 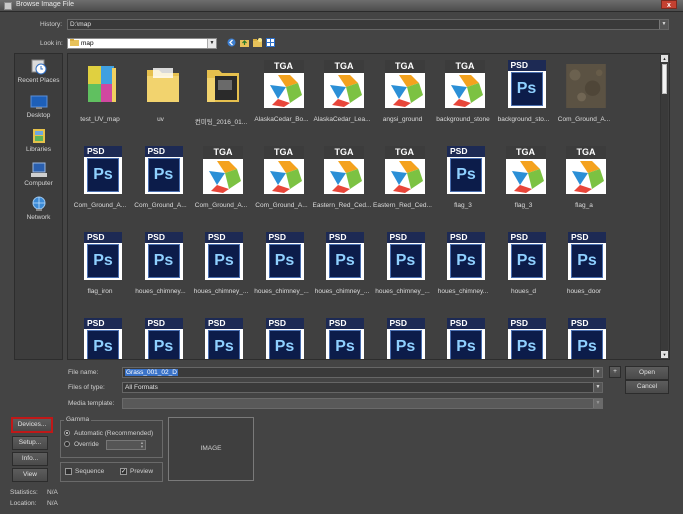 What do you see at coordinates (664, 79) in the screenshot?
I see `scroll-thumb` at bounding box center [664, 79].